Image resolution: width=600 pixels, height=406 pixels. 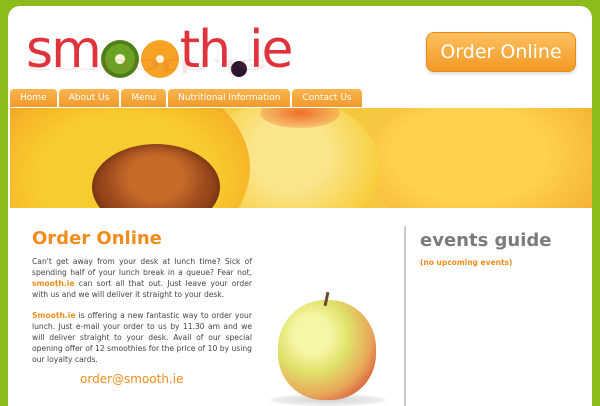 I want to click on order-online-button: Order Online, so click(x=501, y=52).